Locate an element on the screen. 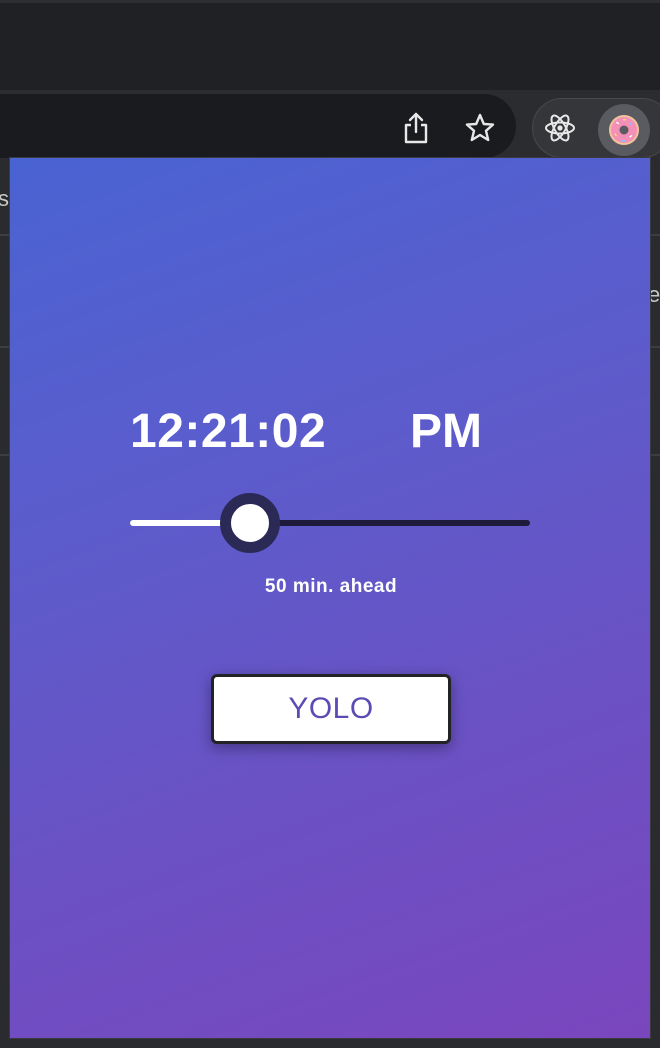 Image resolution: width=660 pixels, height=1048 pixels. clock-display: 12:21:02 PM is located at coordinates (331, 434).